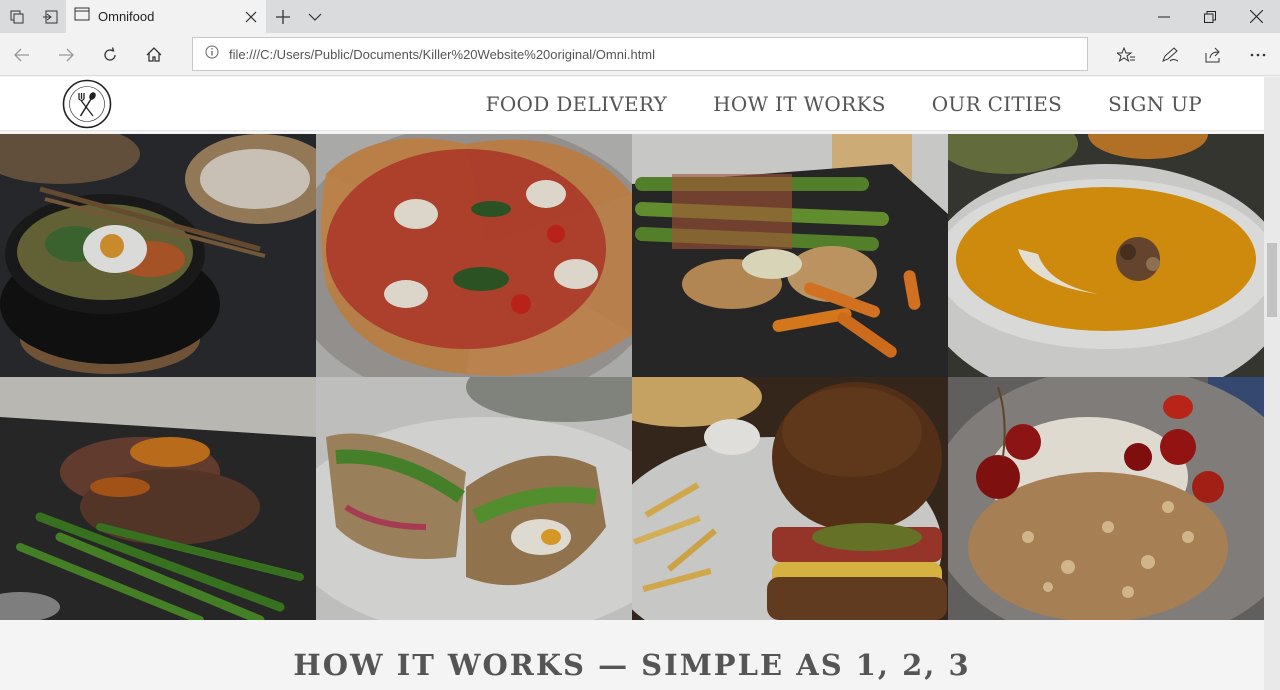 Image resolution: width=1280 pixels, height=690 pixels. Describe the element at coordinates (1155, 104) in the screenshot. I see `nav-sign-up: SIGN UP` at that location.